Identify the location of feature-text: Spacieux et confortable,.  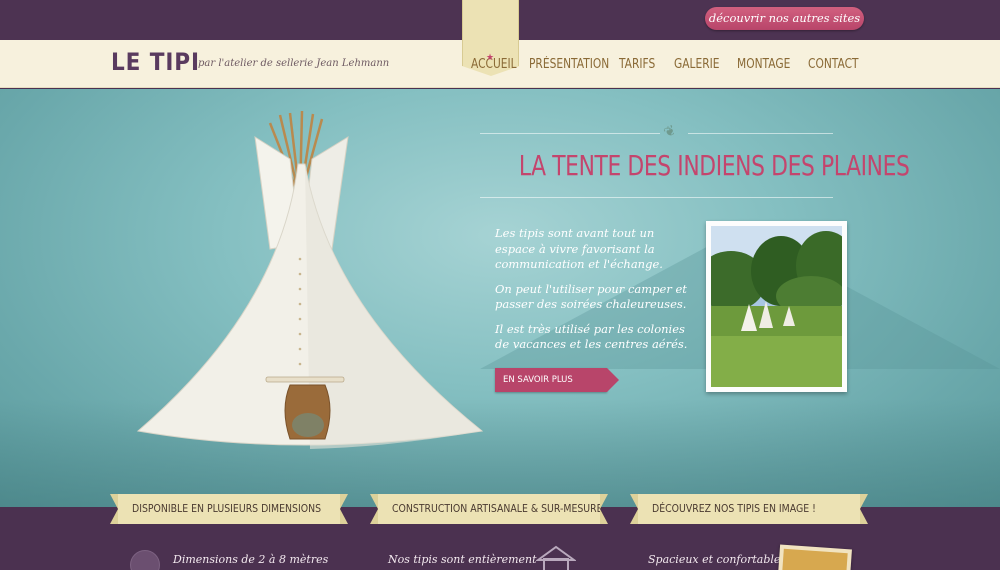
(716, 559).